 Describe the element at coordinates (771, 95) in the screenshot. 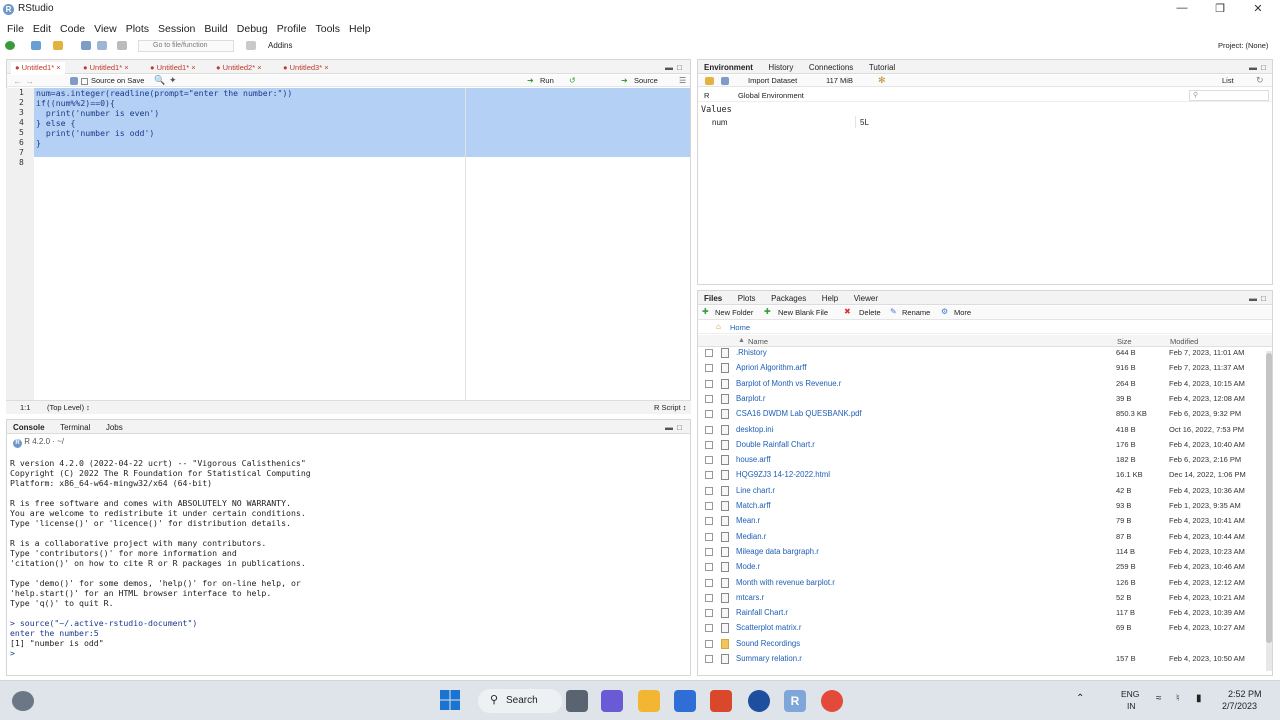

I see `global-environment-menu: Global Environment` at that location.